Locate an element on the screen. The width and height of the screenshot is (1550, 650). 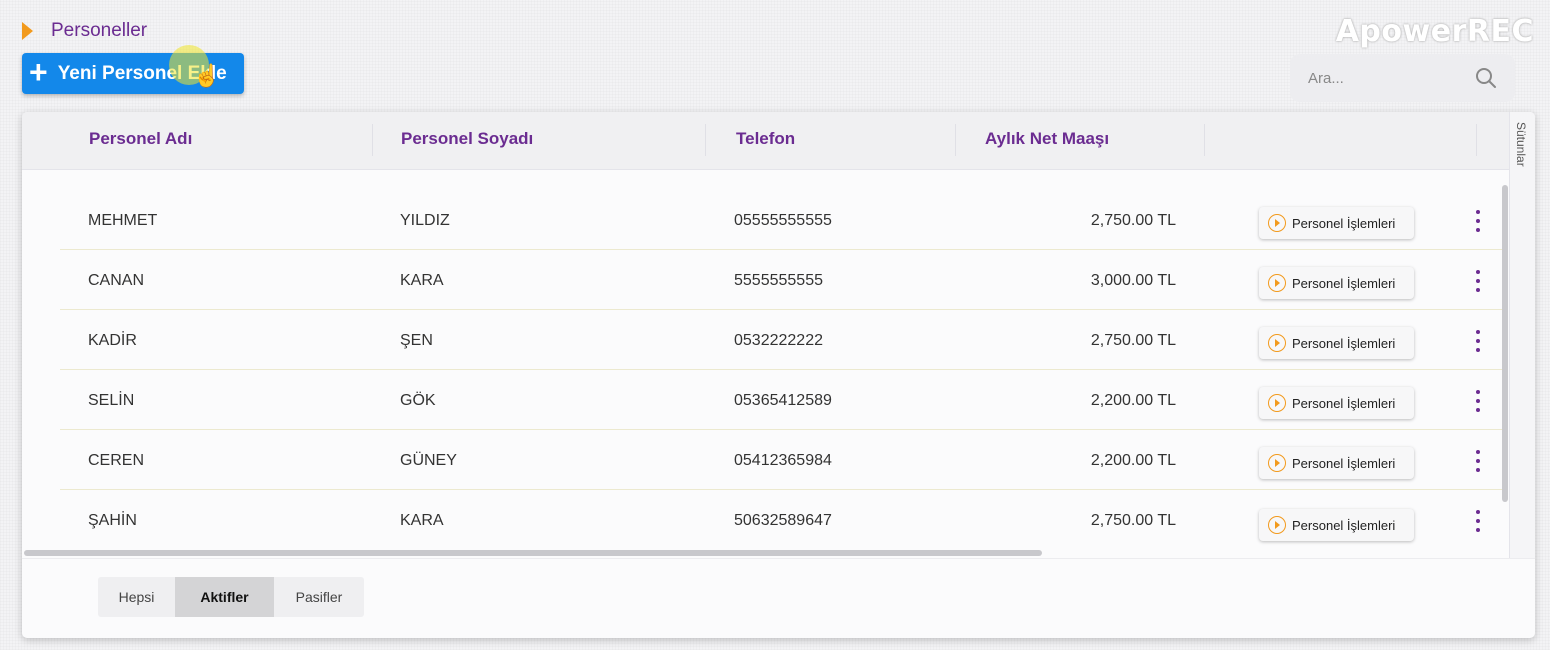
cell-phone: 5555555555 is located at coordinates (778, 280).